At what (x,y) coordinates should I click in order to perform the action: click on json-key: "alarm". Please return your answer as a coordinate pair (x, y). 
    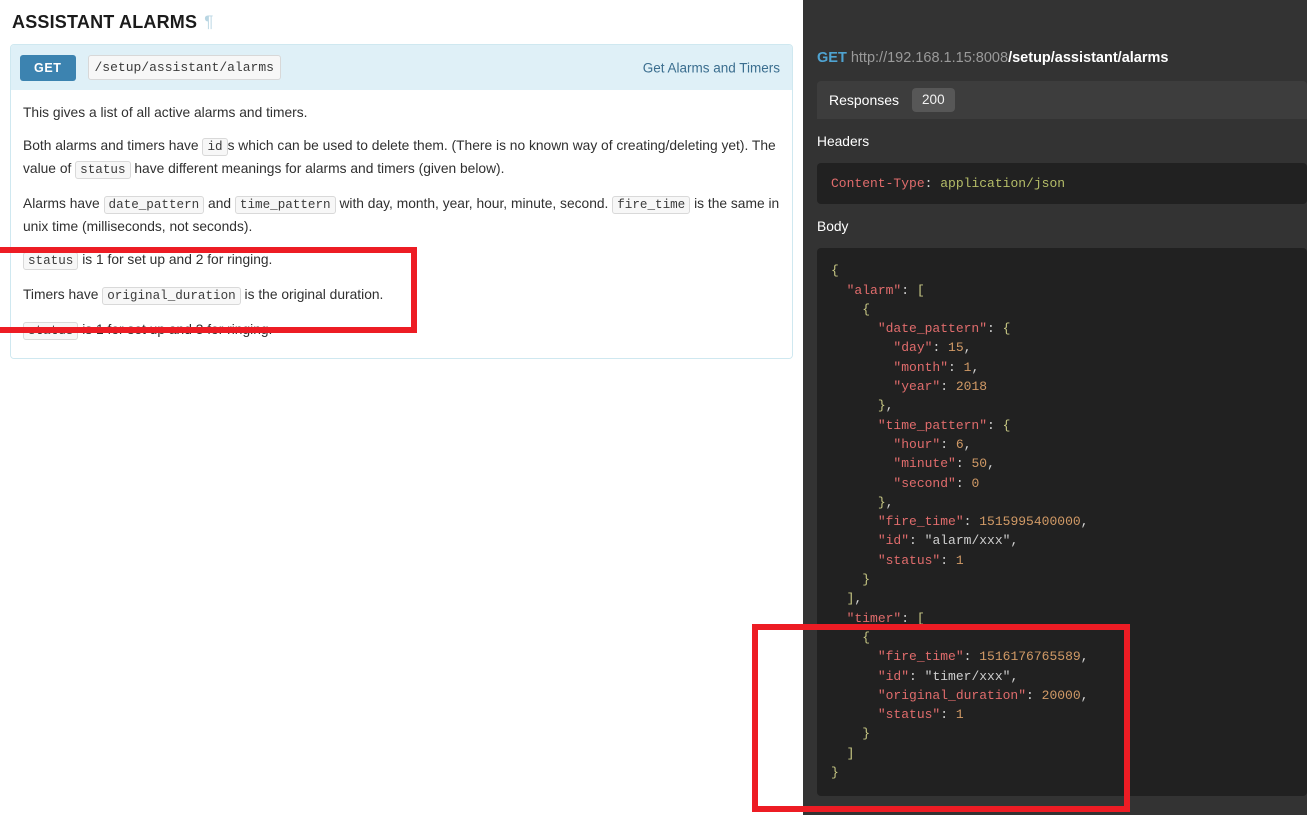
    Looking at the image, I should click on (874, 290).